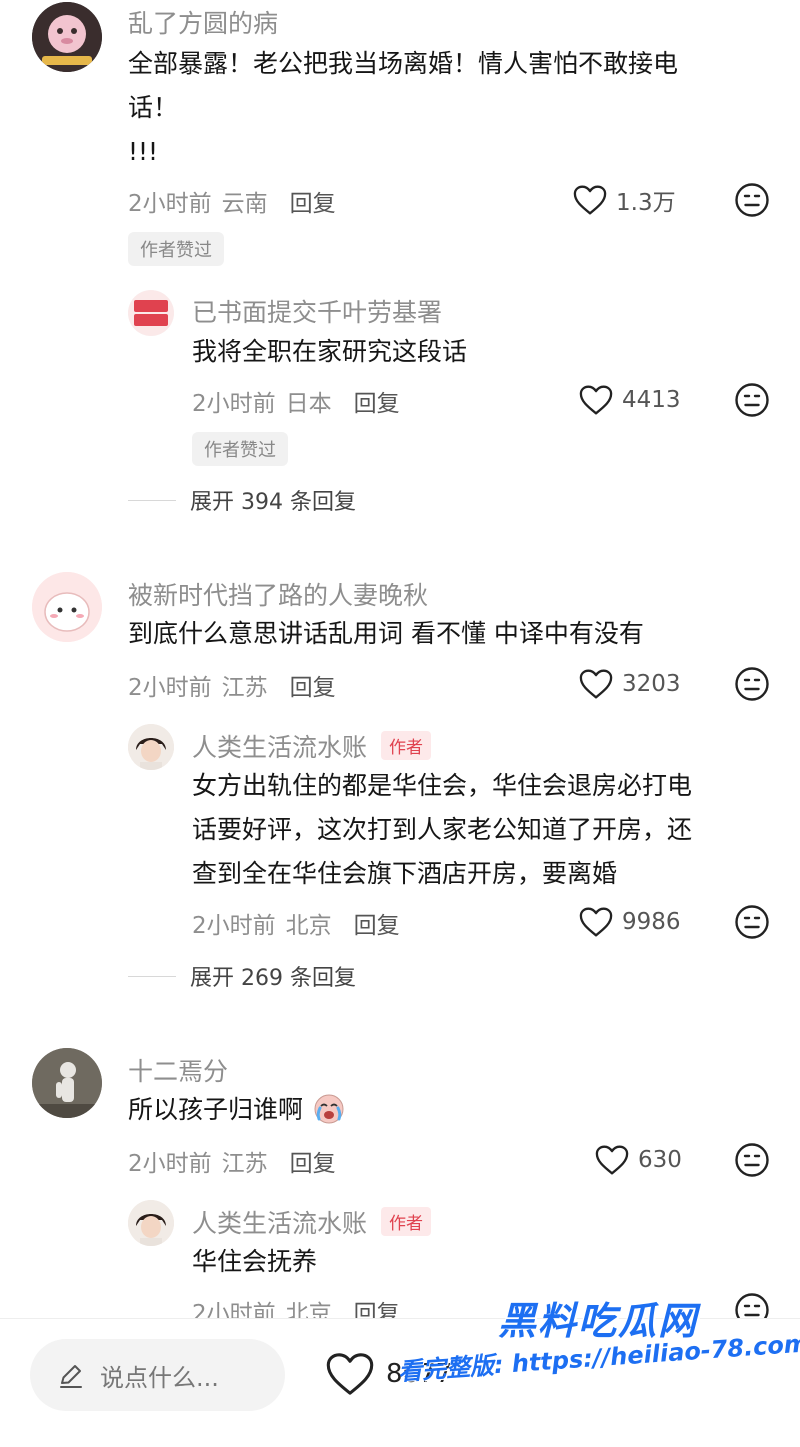  I want to click on like-button: 4413, so click(629, 400).